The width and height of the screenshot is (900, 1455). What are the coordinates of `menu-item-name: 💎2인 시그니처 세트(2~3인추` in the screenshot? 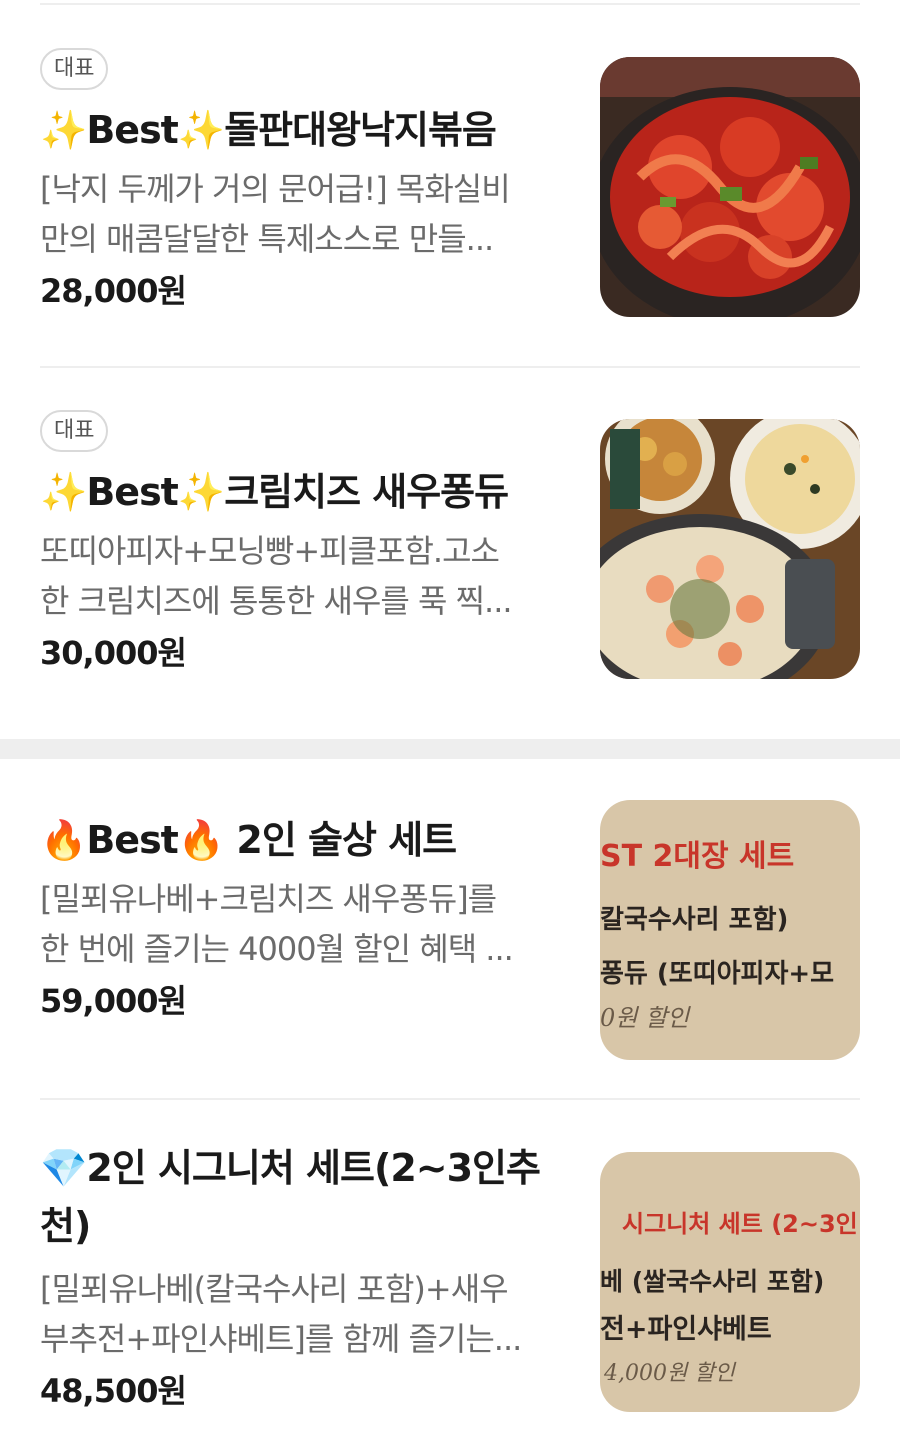 It's located at (297, 1168).